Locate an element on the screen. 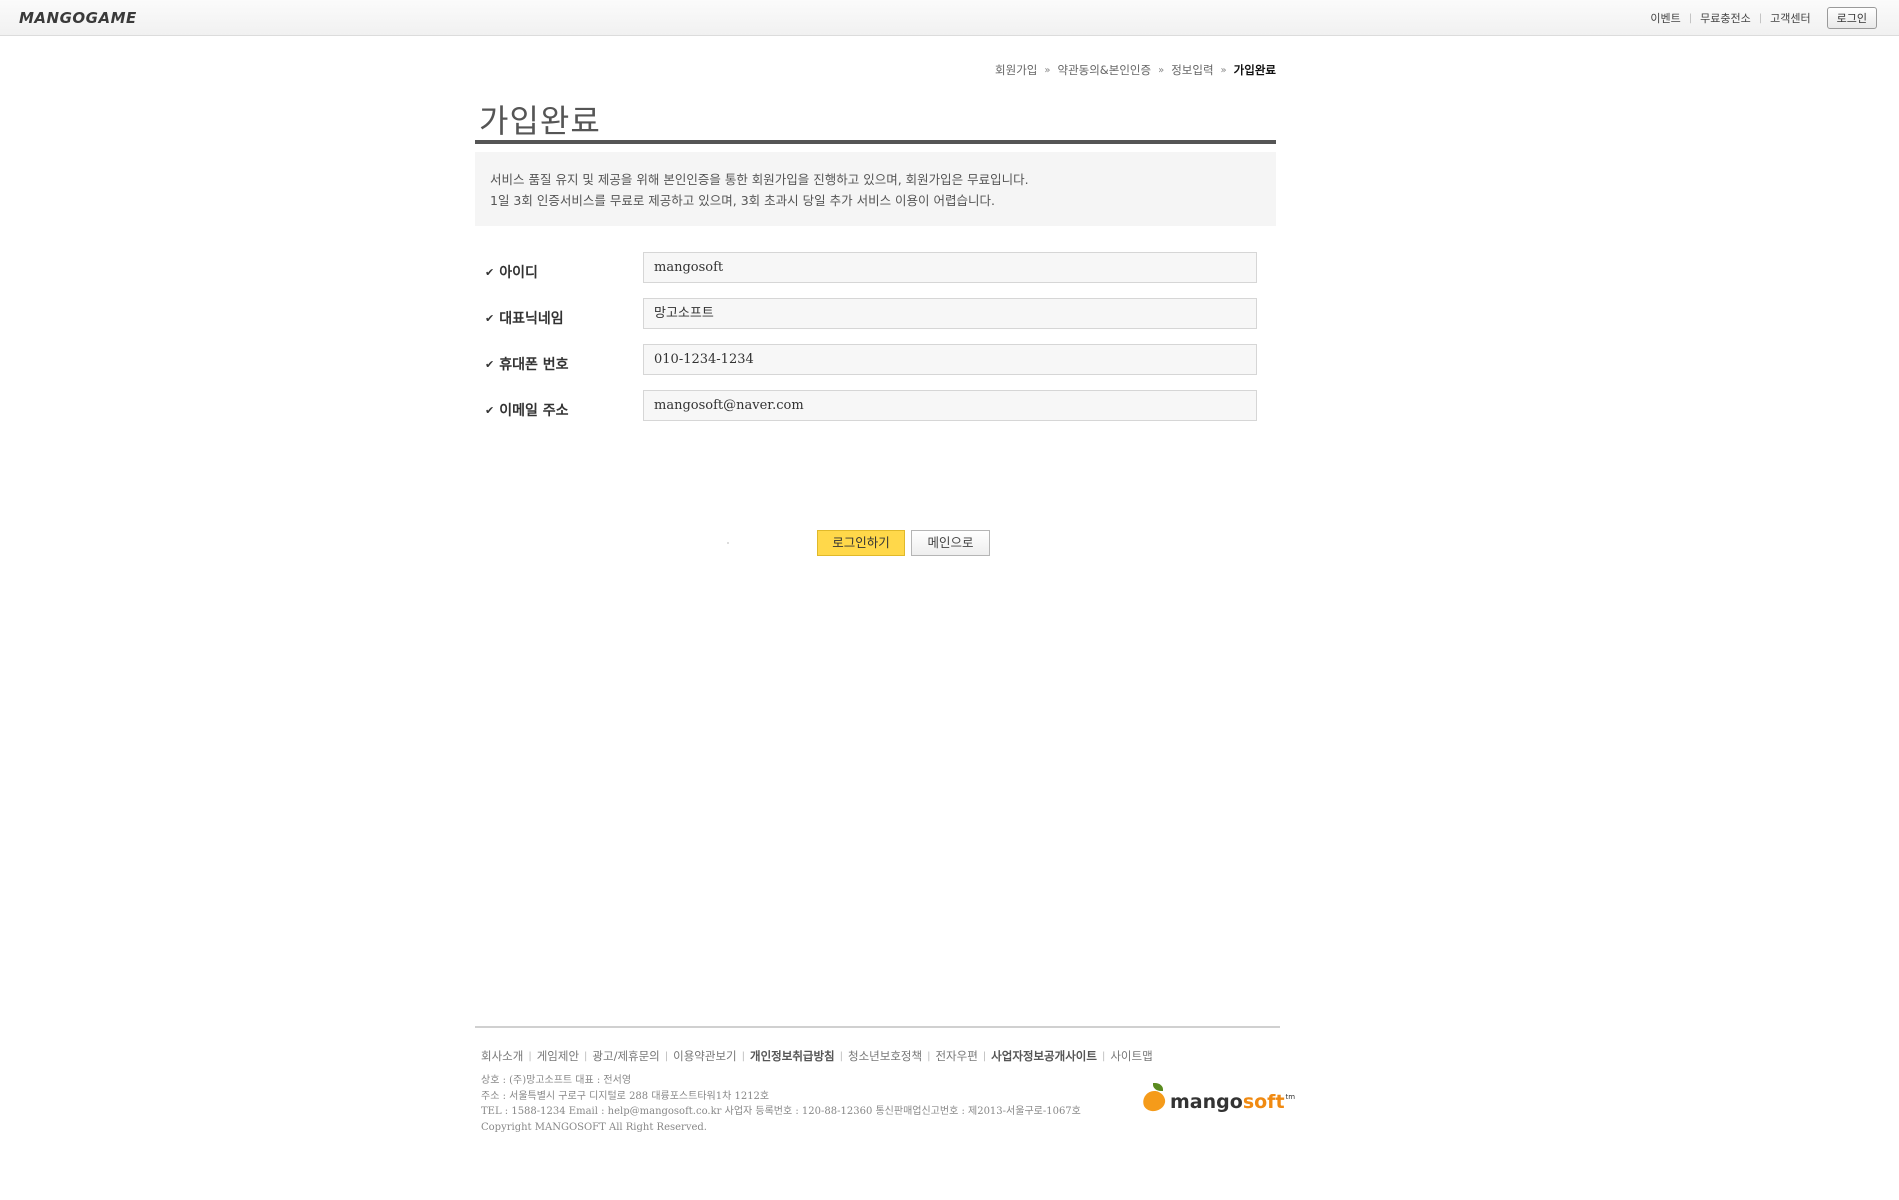 The image size is (1899, 1200). top-nav: 이벤트 | 무료충전소 | 고객센터 로그인 is located at coordinates (1759, 18).